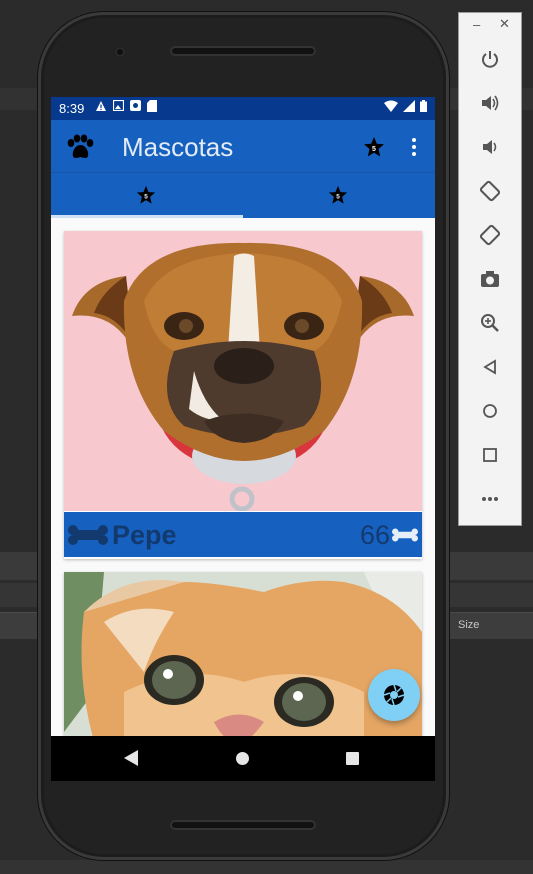 This screenshot has height=874, width=533. What do you see at coordinates (476, 24) in the screenshot?
I see `minimize-icon: –` at bounding box center [476, 24].